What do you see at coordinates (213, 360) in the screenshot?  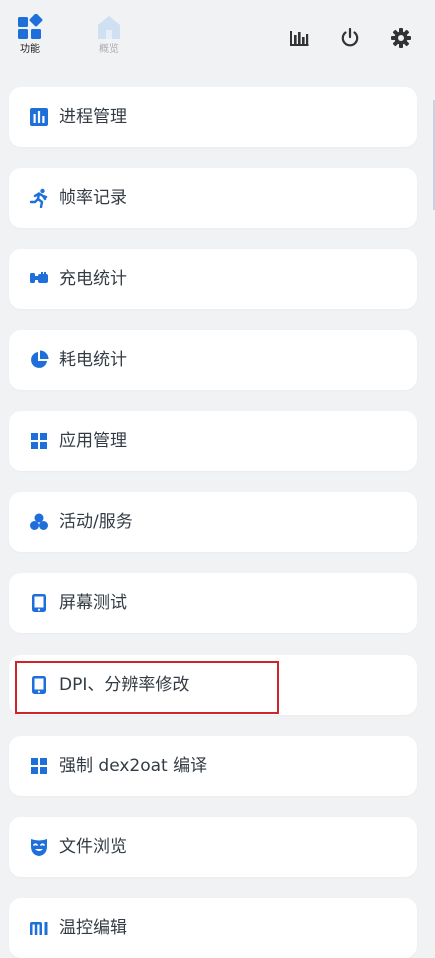 I see `menu-item-power-stats: 耗电统计` at bounding box center [213, 360].